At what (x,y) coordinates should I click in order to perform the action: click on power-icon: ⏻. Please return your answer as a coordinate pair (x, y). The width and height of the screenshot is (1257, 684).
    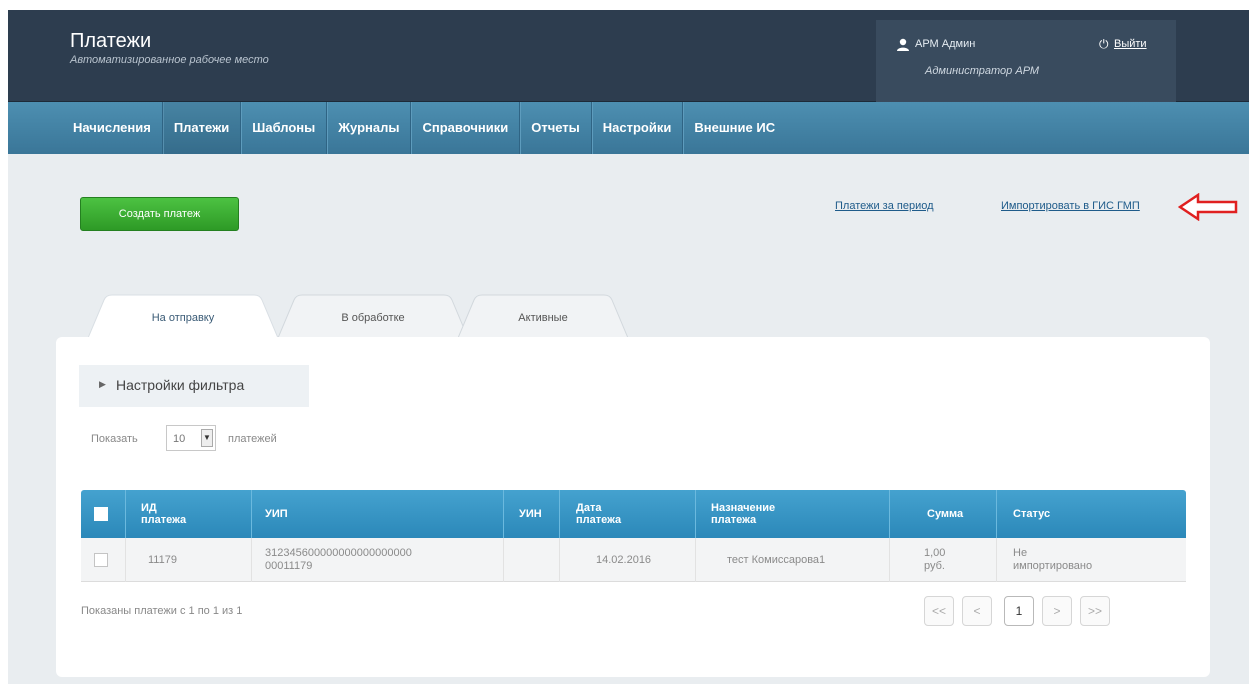
    Looking at the image, I should click on (1104, 44).